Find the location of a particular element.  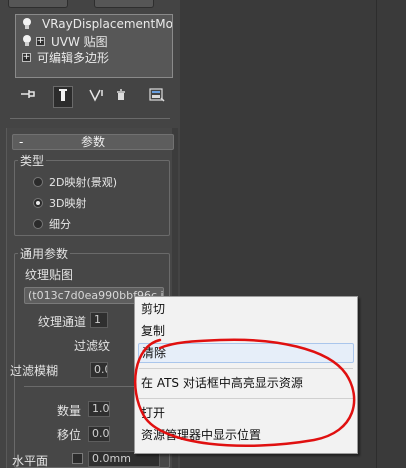

radio-2d-mapping: 2D映射(景观) is located at coordinates (75, 182).